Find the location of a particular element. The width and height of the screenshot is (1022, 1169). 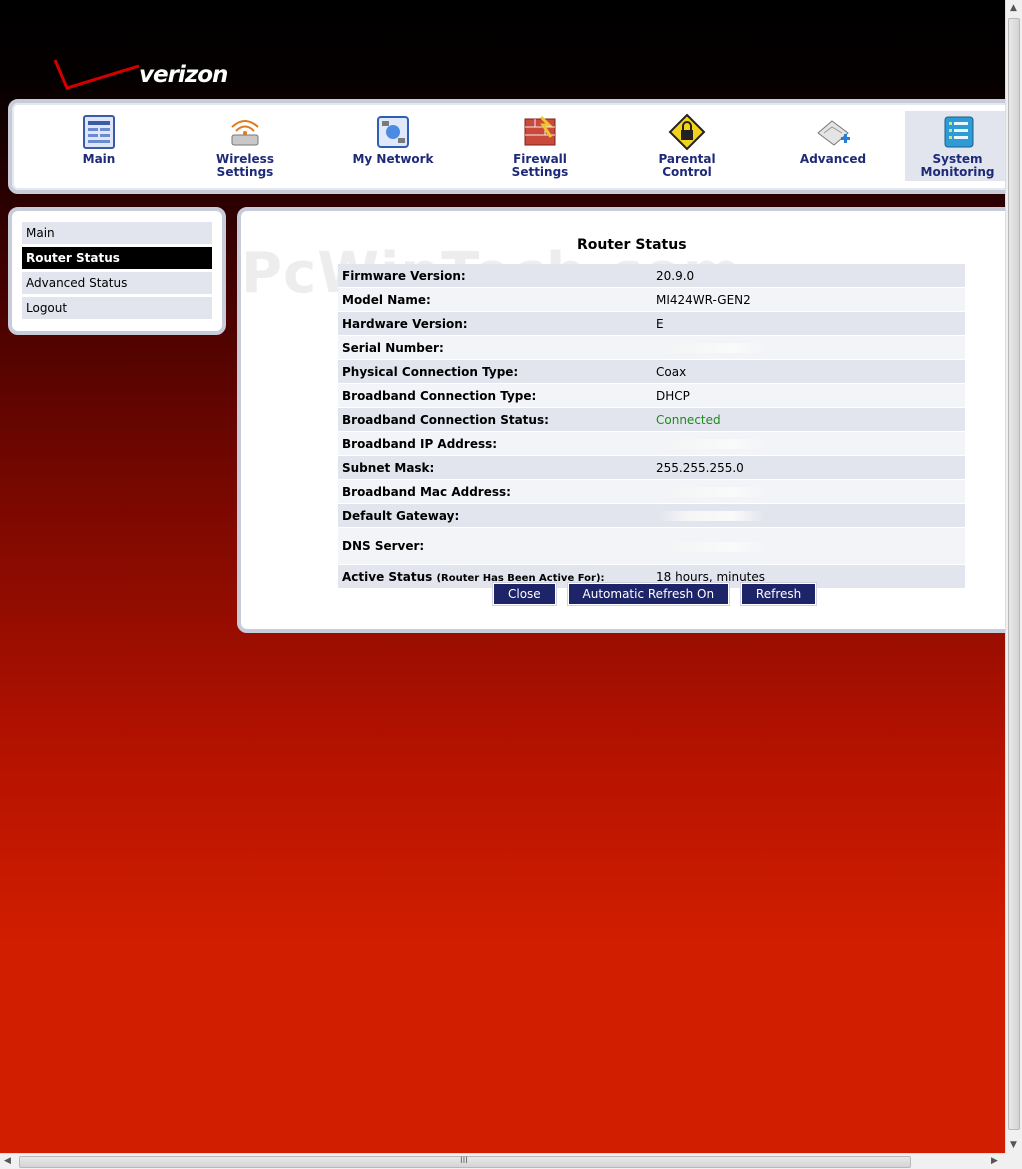

table-row: Physical Connection Type: Coax is located at coordinates (651, 371).